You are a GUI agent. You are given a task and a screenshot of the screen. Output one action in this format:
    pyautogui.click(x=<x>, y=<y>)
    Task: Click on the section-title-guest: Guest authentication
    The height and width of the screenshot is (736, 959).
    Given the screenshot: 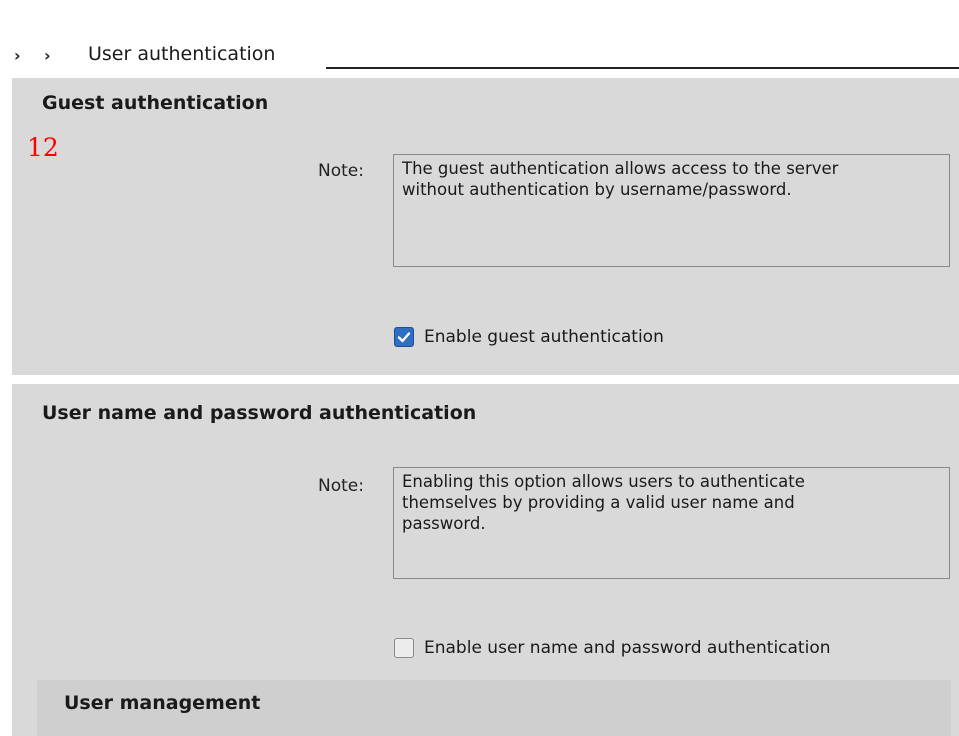 What is the action you would take?
    pyautogui.click(x=155, y=103)
    